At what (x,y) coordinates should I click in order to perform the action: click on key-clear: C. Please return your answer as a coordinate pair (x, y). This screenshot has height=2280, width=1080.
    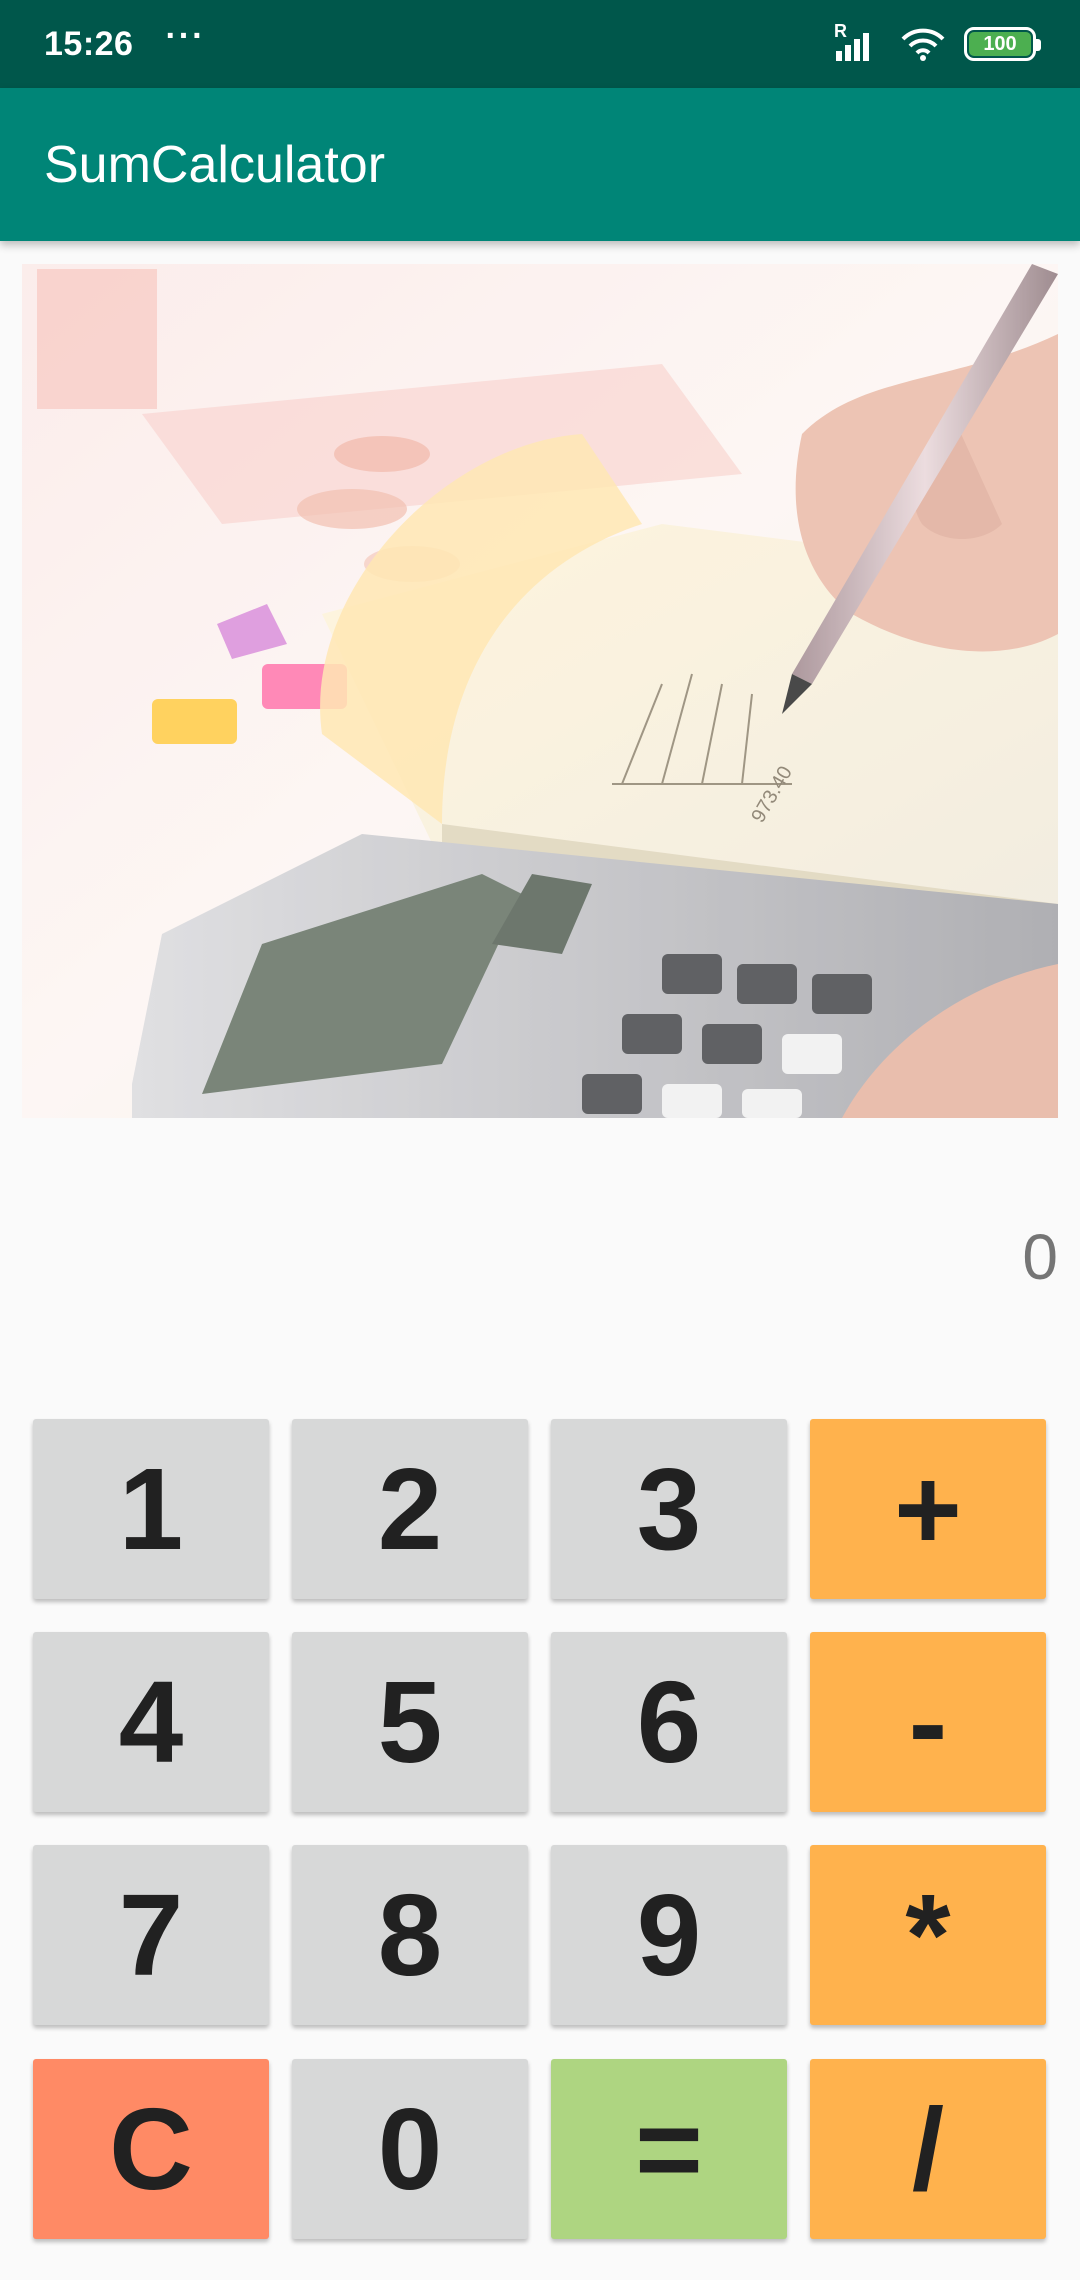
    Looking at the image, I should click on (151, 2149).